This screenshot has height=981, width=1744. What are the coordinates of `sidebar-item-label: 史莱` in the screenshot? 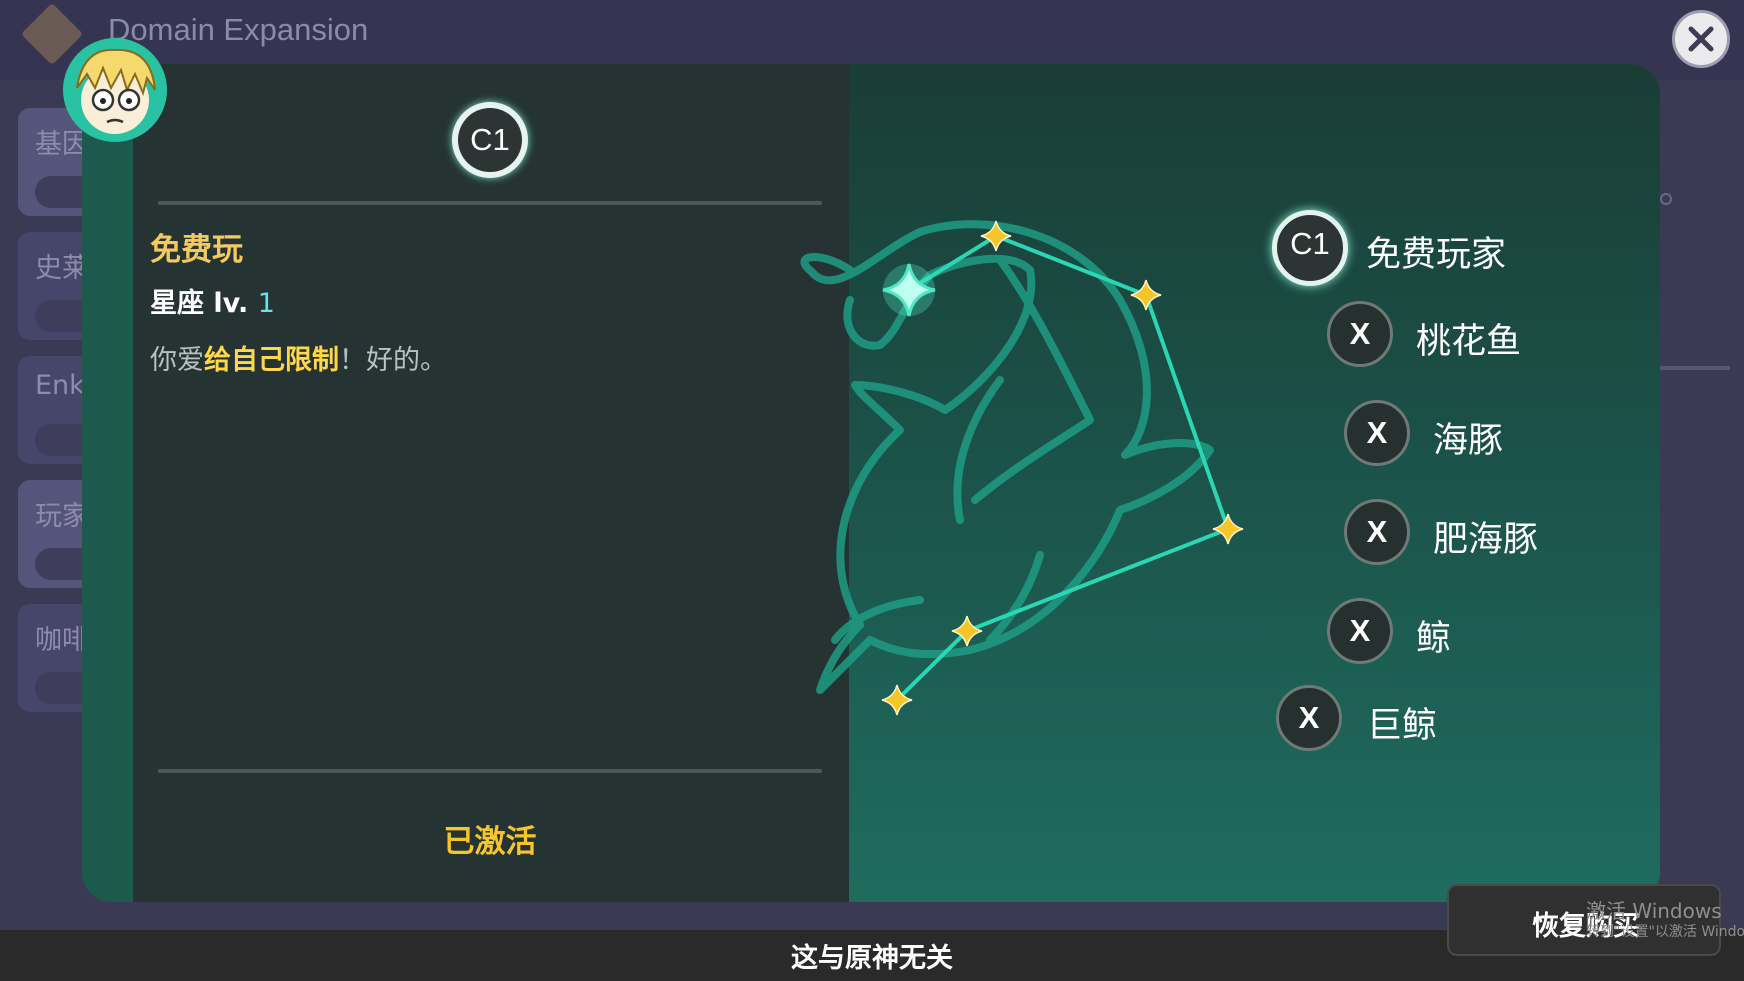 It's located at (62, 268).